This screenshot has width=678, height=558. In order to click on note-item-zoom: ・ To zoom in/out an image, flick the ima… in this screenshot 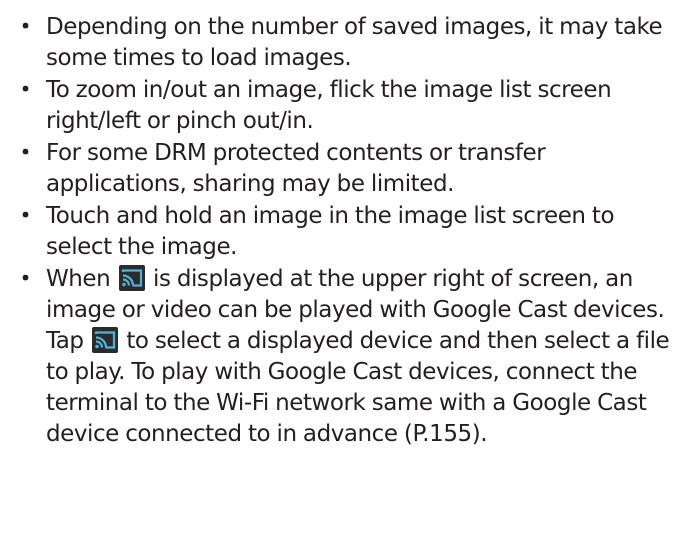, I will do `click(344, 106)`.